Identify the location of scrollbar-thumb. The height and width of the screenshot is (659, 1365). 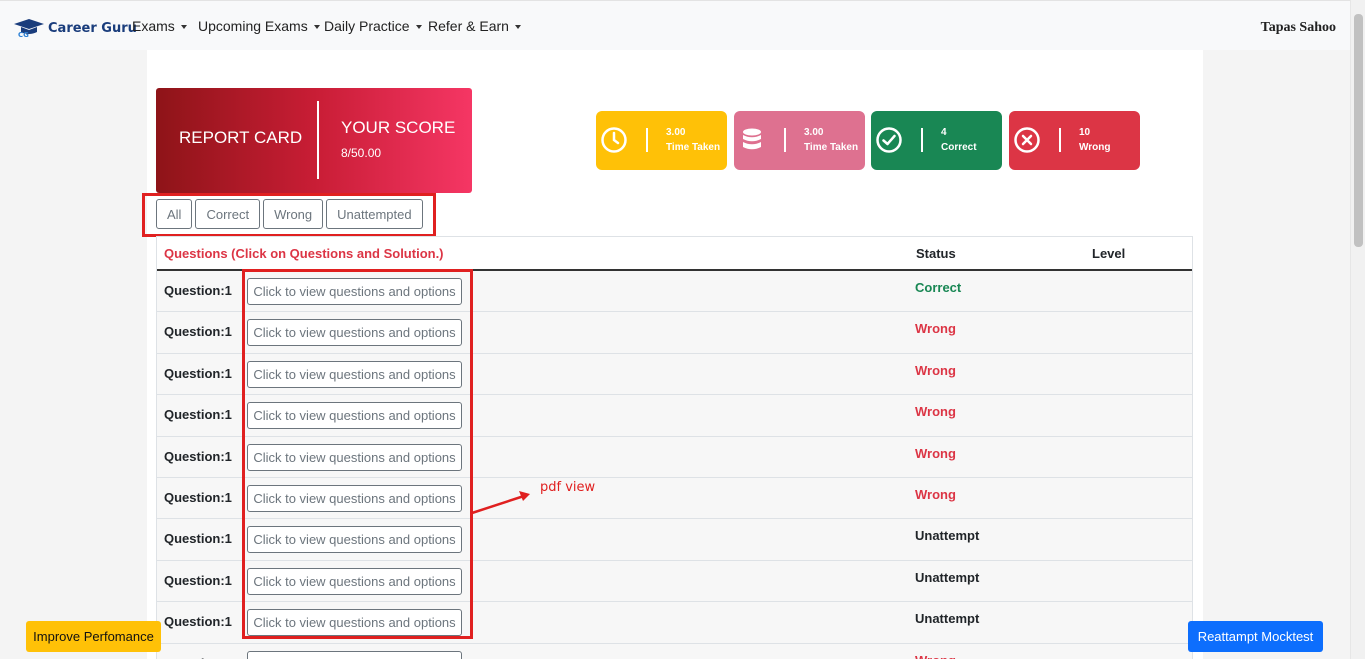
(1358, 130).